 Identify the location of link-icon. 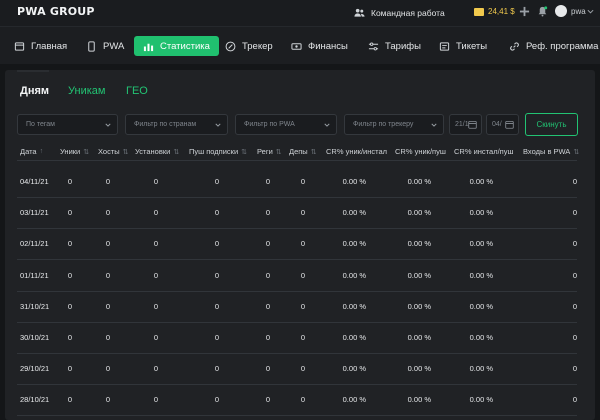
(514, 46).